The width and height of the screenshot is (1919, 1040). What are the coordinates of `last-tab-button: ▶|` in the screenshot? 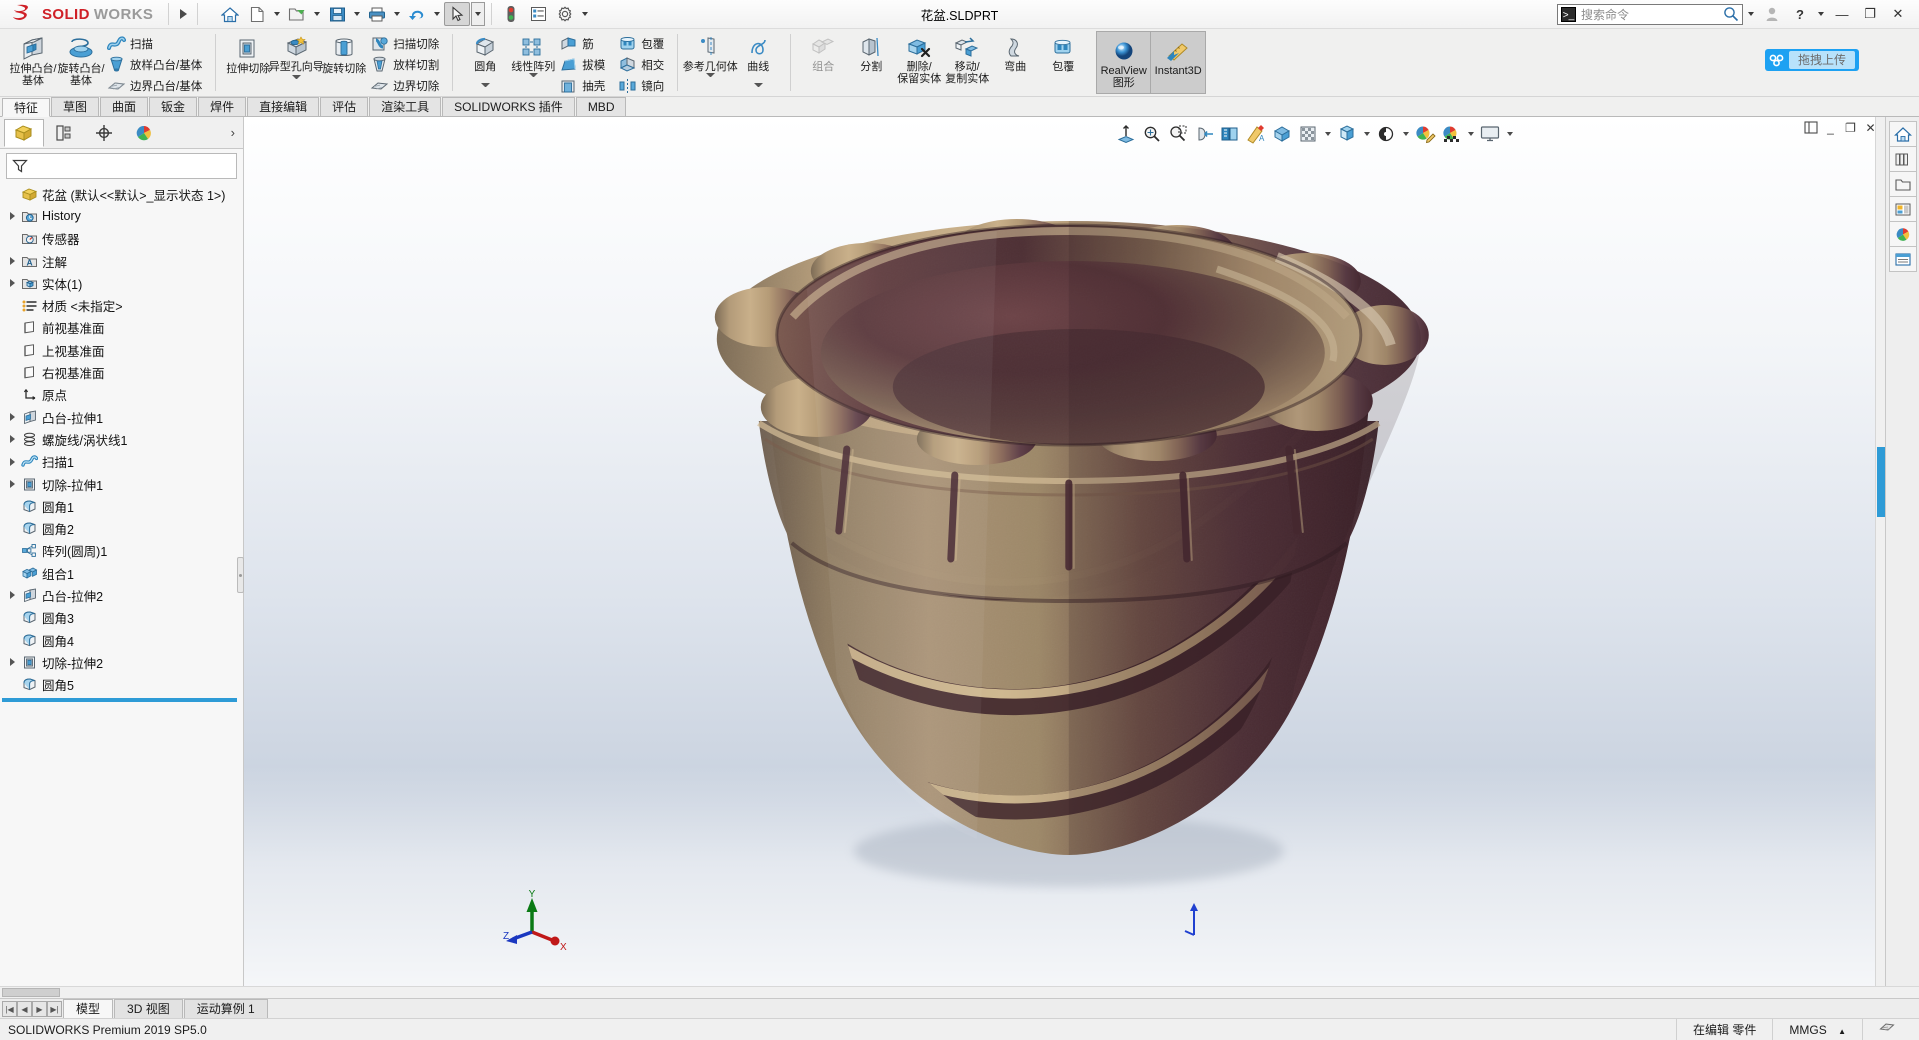 It's located at (54, 1009).